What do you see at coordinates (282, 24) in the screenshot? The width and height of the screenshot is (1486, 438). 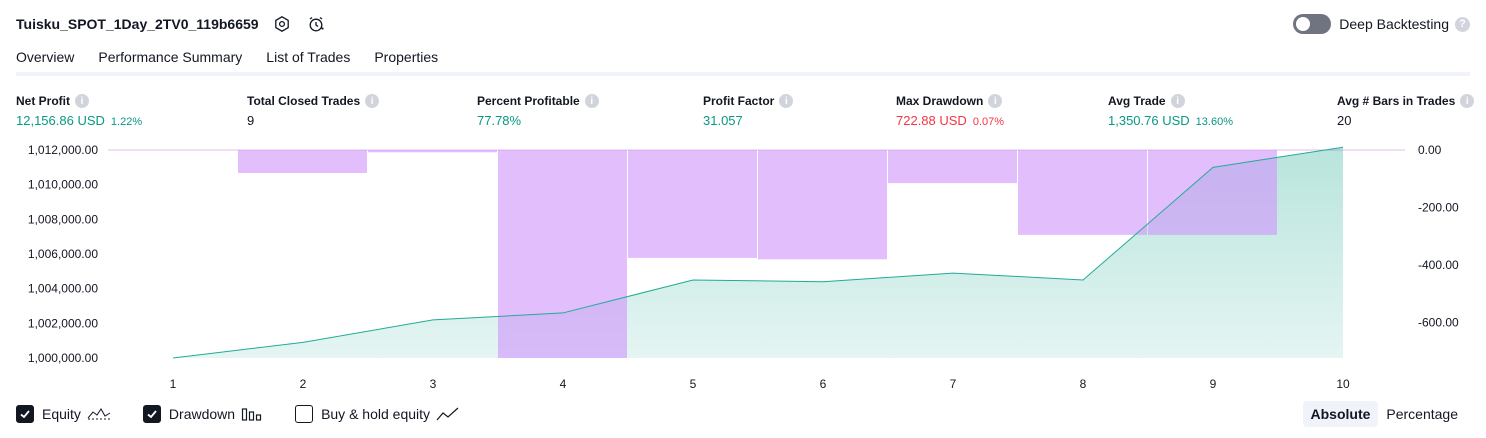 I see `settings-icon` at bounding box center [282, 24].